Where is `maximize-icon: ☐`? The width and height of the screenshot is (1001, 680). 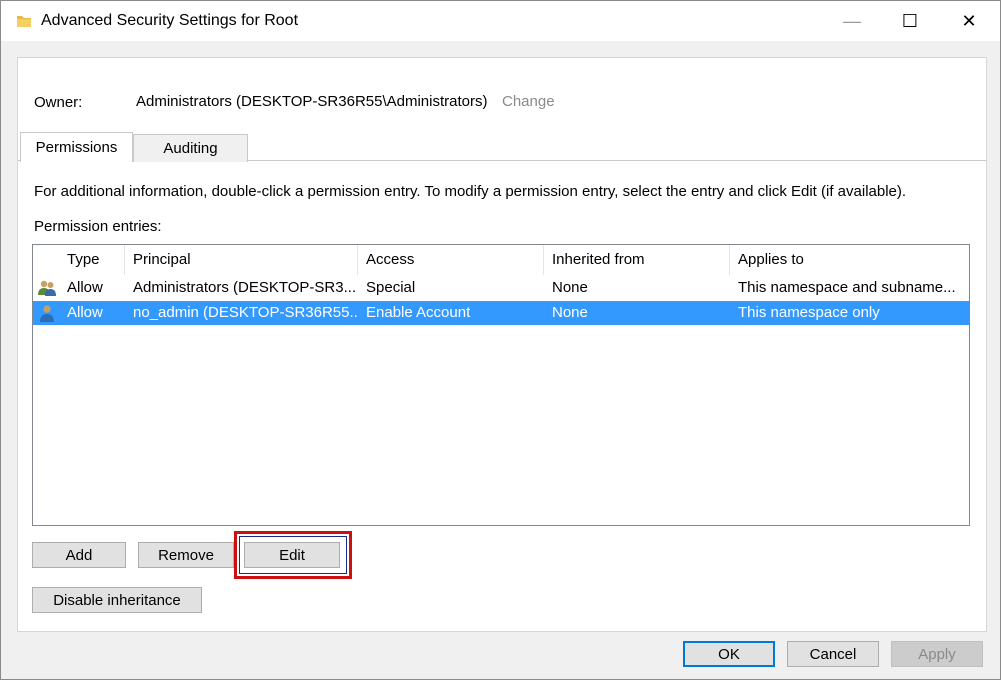 maximize-icon: ☐ is located at coordinates (910, 20).